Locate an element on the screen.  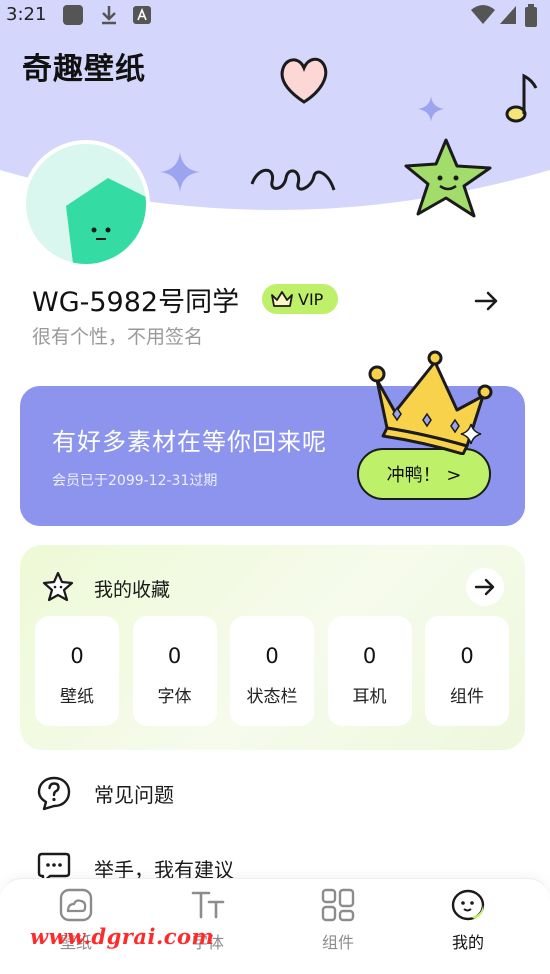
arrow-right-icon is located at coordinates (484, 587).